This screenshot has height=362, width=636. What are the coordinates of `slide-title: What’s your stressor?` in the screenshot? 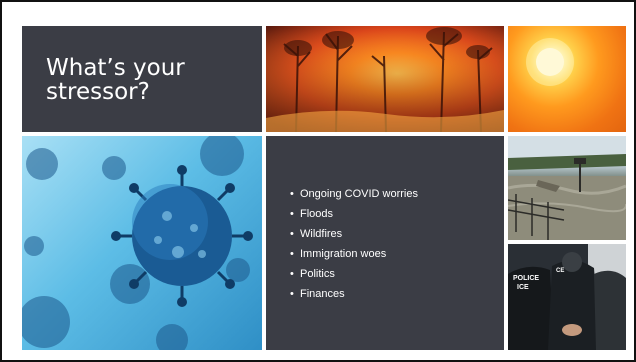 It's located at (115, 80).